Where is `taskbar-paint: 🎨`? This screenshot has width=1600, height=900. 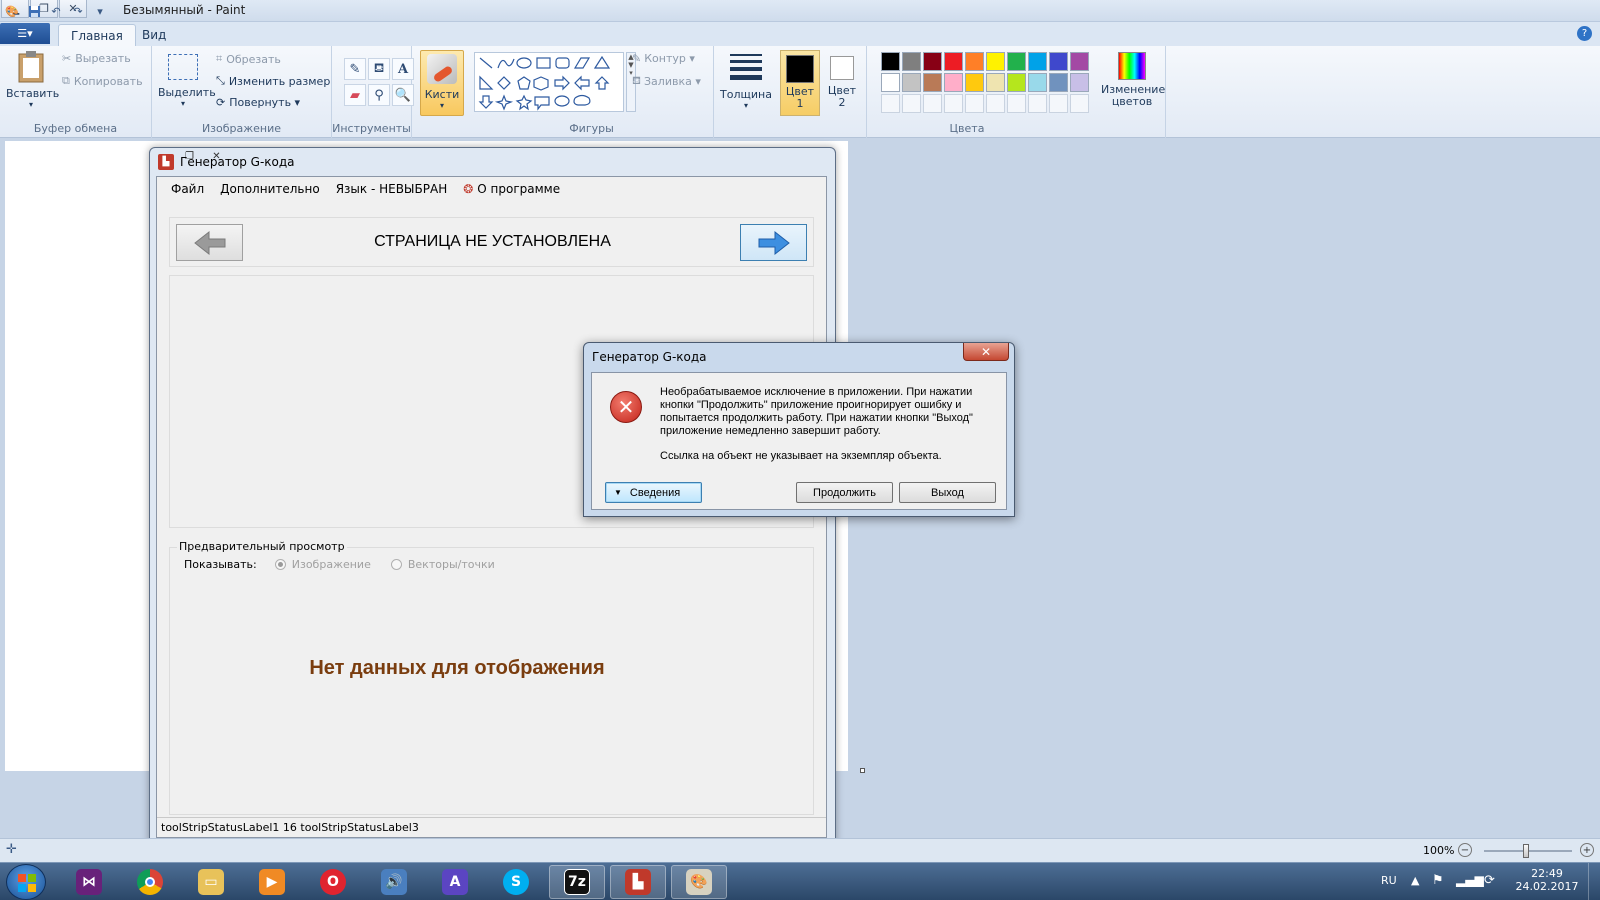 taskbar-paint: 🎨 is located at coordinates (699, 882).